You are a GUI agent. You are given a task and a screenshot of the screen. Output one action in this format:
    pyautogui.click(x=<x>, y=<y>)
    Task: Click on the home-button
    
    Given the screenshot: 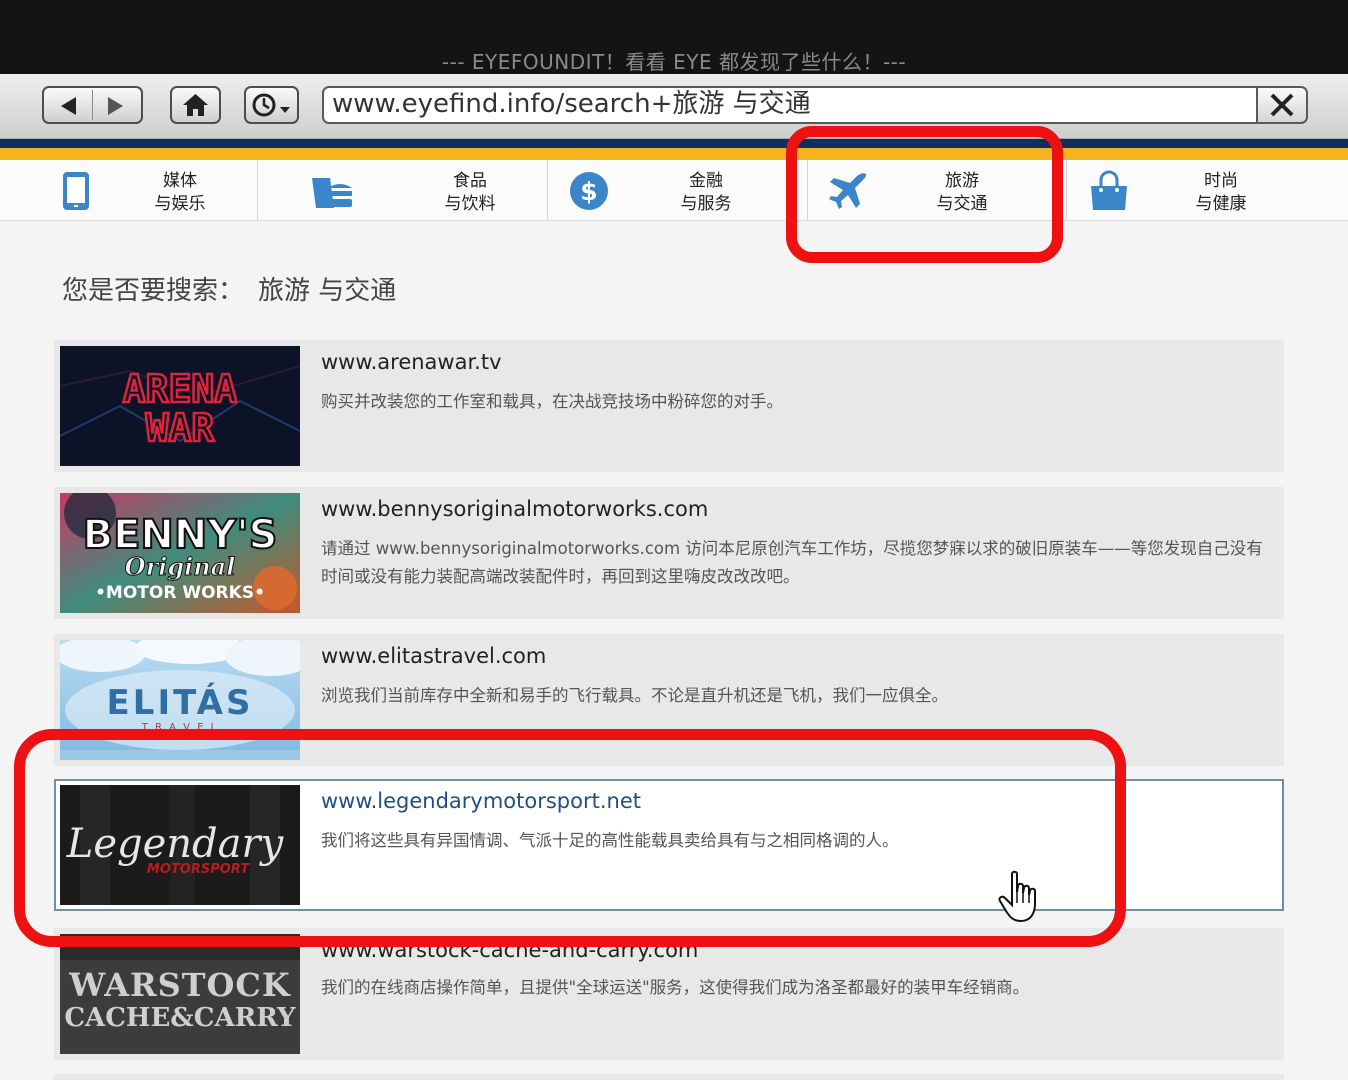 What is the action you would take?
    pyautogui.click(x=195, y=105)
    